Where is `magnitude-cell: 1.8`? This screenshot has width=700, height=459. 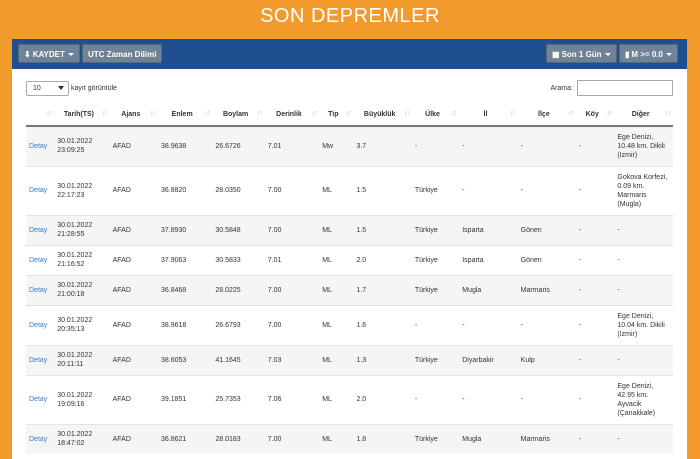 magnitude-cell: 1.8 is located at coordinates (382, 438).